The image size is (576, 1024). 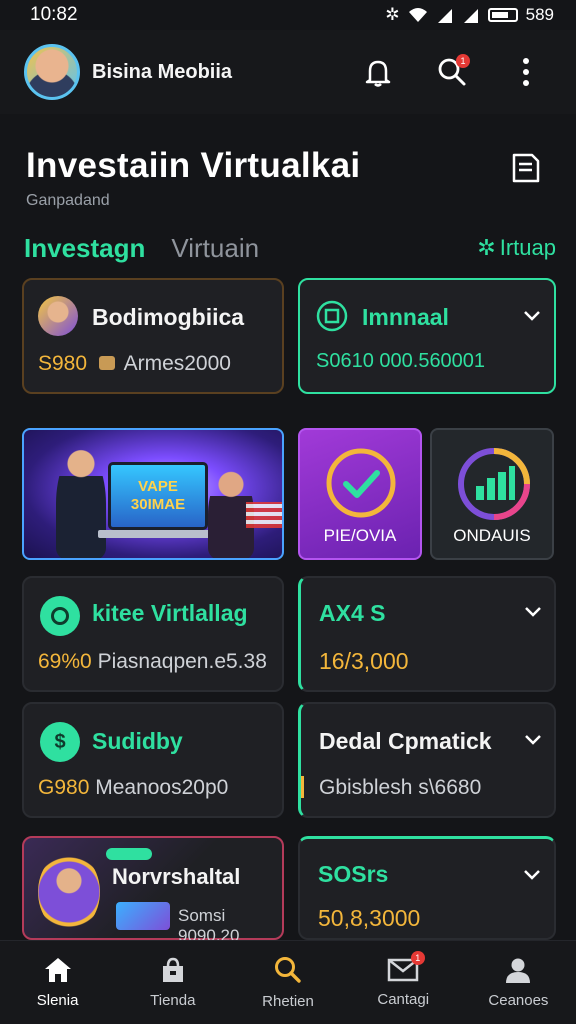 What do you see at coordinates (158, 486) in the screenshot?
I see `promo-screen-line1: VAPE` at bounding box center [158, 486].